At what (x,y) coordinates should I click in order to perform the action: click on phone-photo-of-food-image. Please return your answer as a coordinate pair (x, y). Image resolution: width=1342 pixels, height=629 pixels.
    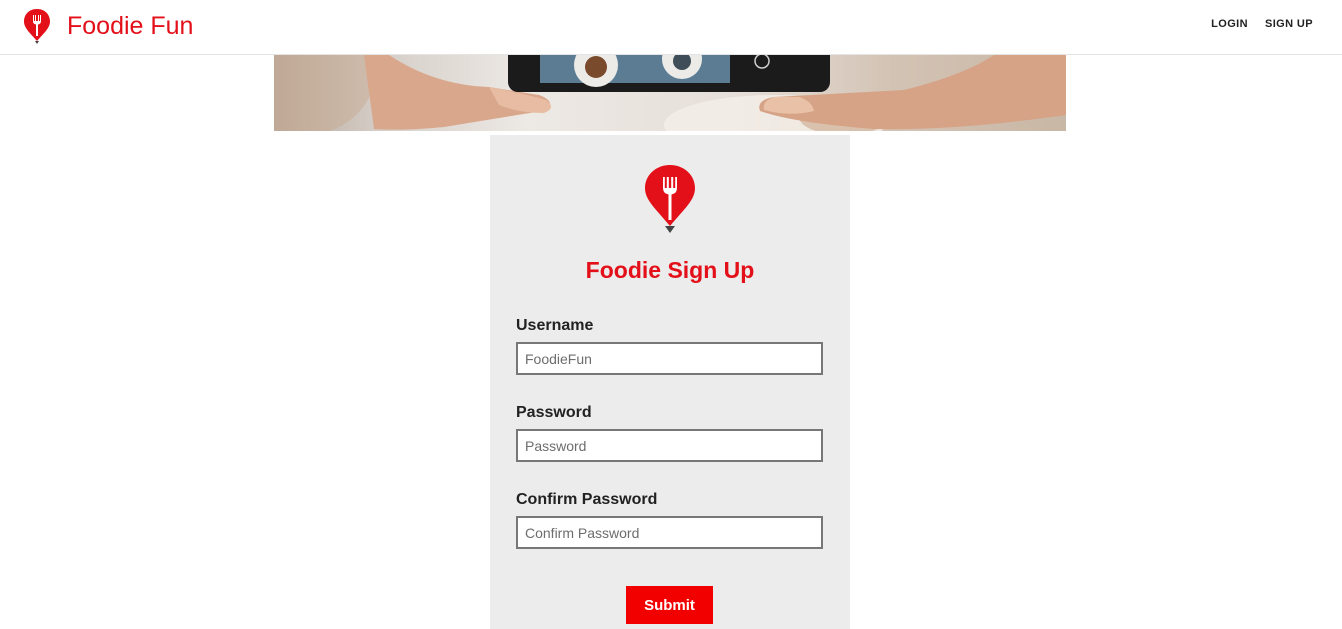
    Looking at the image, I should click on (670, 93).